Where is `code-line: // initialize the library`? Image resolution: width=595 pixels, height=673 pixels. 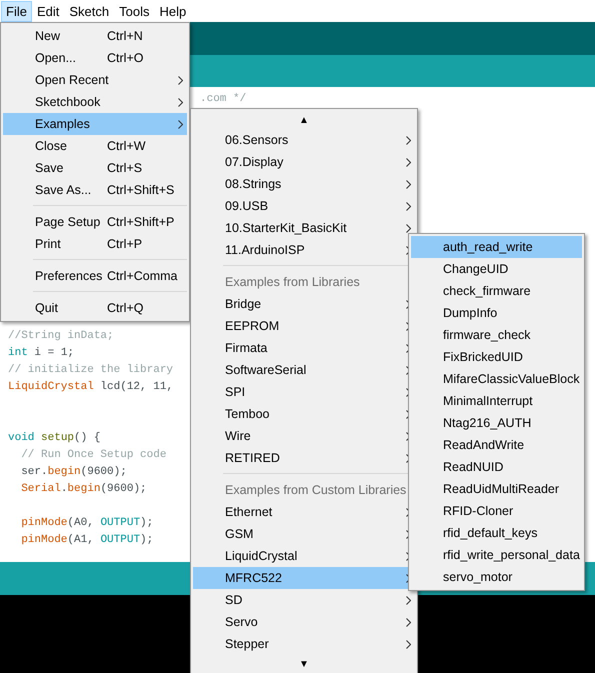 code-line: // initialize the library is located at coordinates (90, 370).